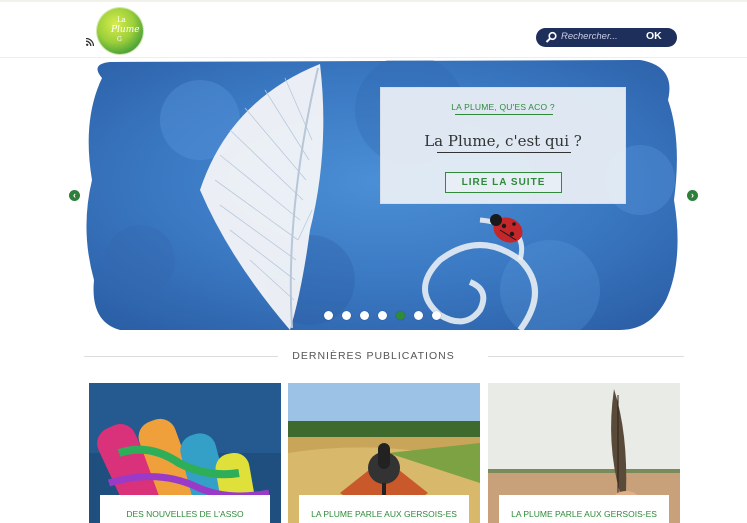 The width and height of the screenshot is (747, 523). What do you see at coordinates (504, 114) in the screenshot?
I see `kicker-underline` at bounding box center [504, 114].